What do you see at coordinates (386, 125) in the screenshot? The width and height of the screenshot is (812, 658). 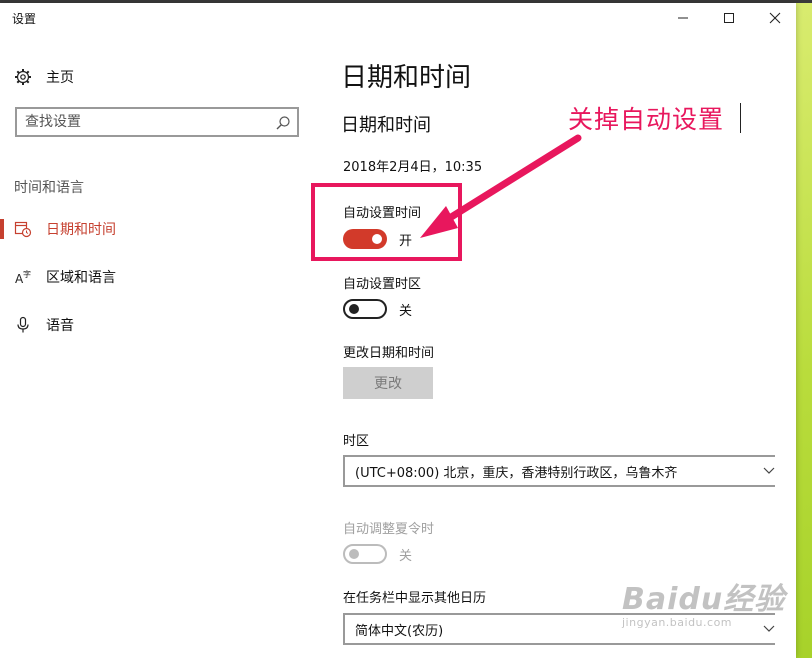 I see `section-title: 日期和时间` at bounding box center [386, 125].